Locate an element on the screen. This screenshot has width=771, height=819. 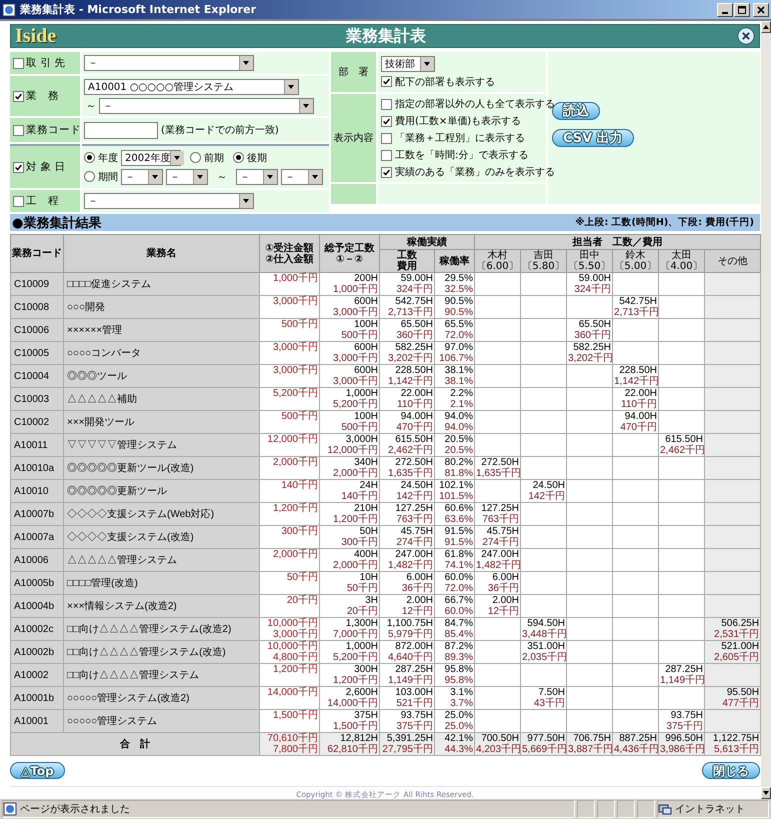
cell-value: 43千円 is located at coordinates (548, 703).